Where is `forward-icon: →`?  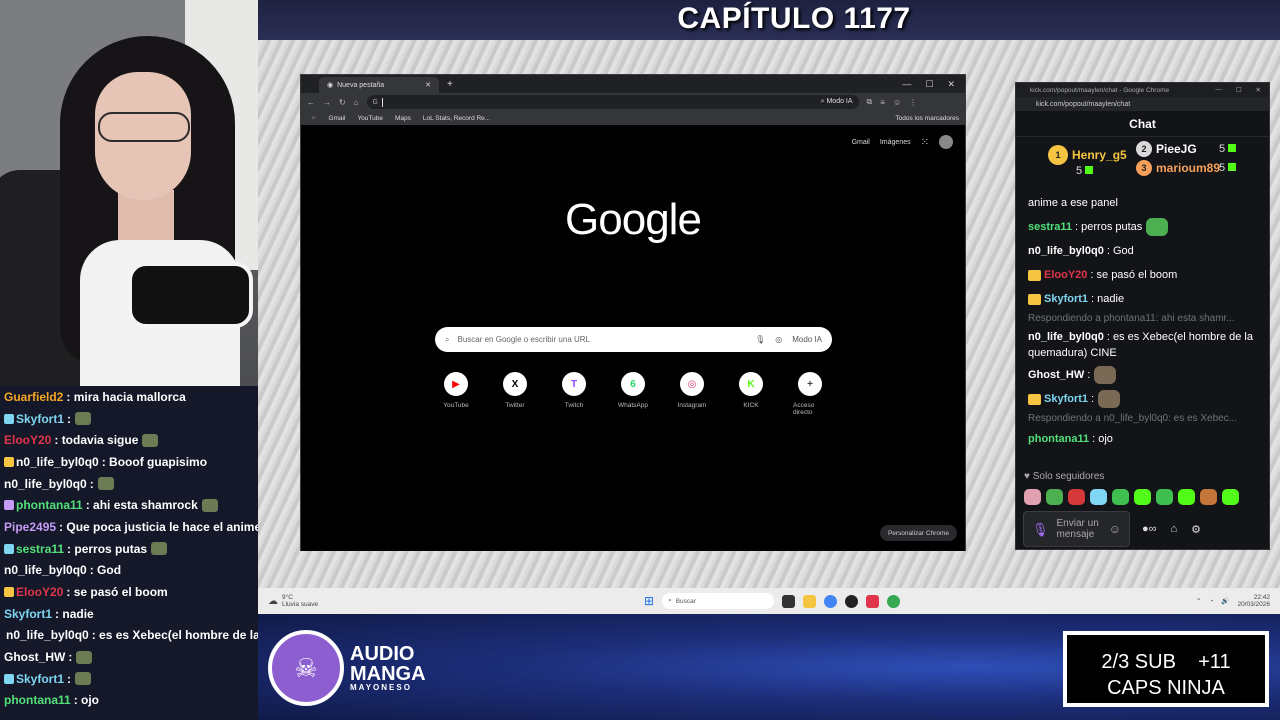
forward-icon: → is located at coordinates (327, 102).